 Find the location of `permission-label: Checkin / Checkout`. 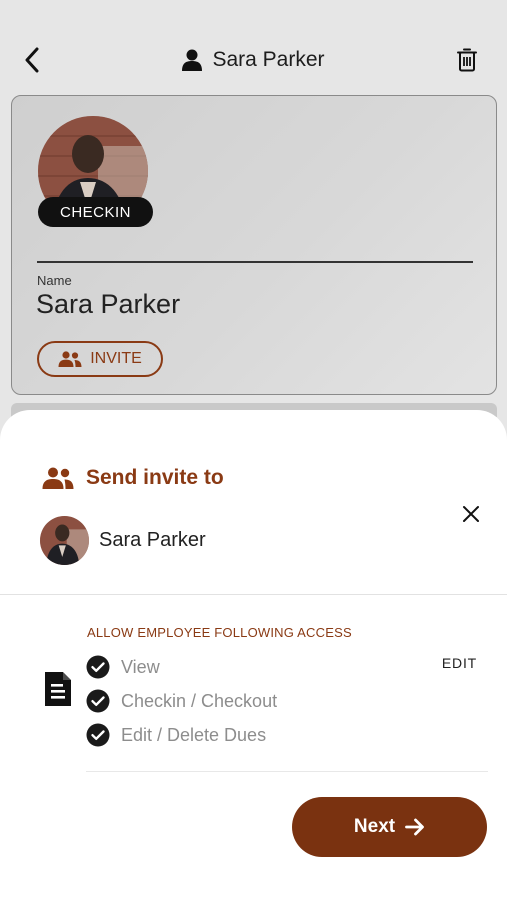

permission-label: Checkin / Checkout is located at coordinates (199, 700).